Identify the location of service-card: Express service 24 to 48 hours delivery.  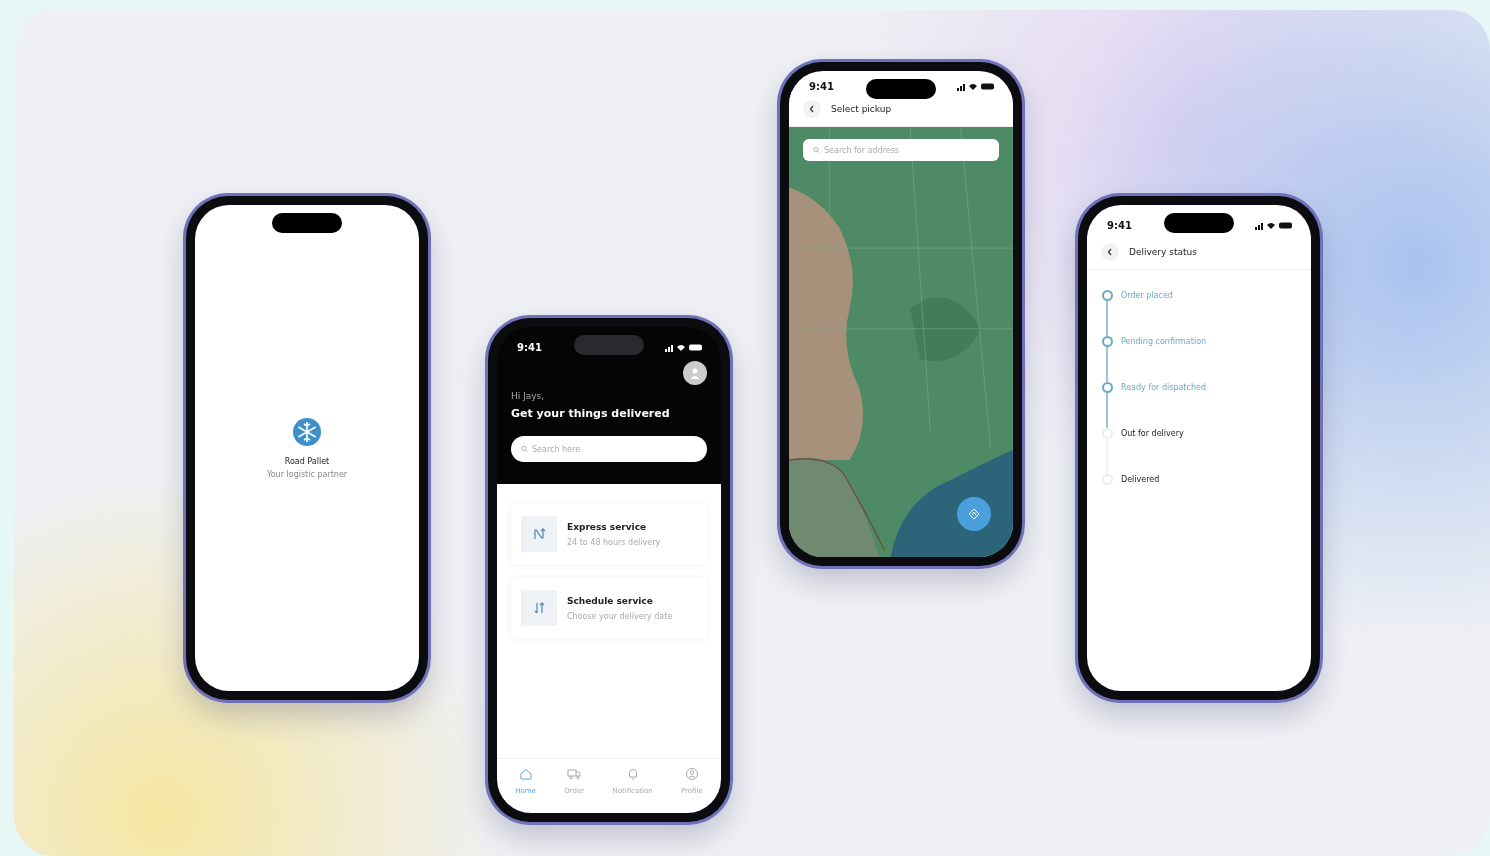
(609, 534).